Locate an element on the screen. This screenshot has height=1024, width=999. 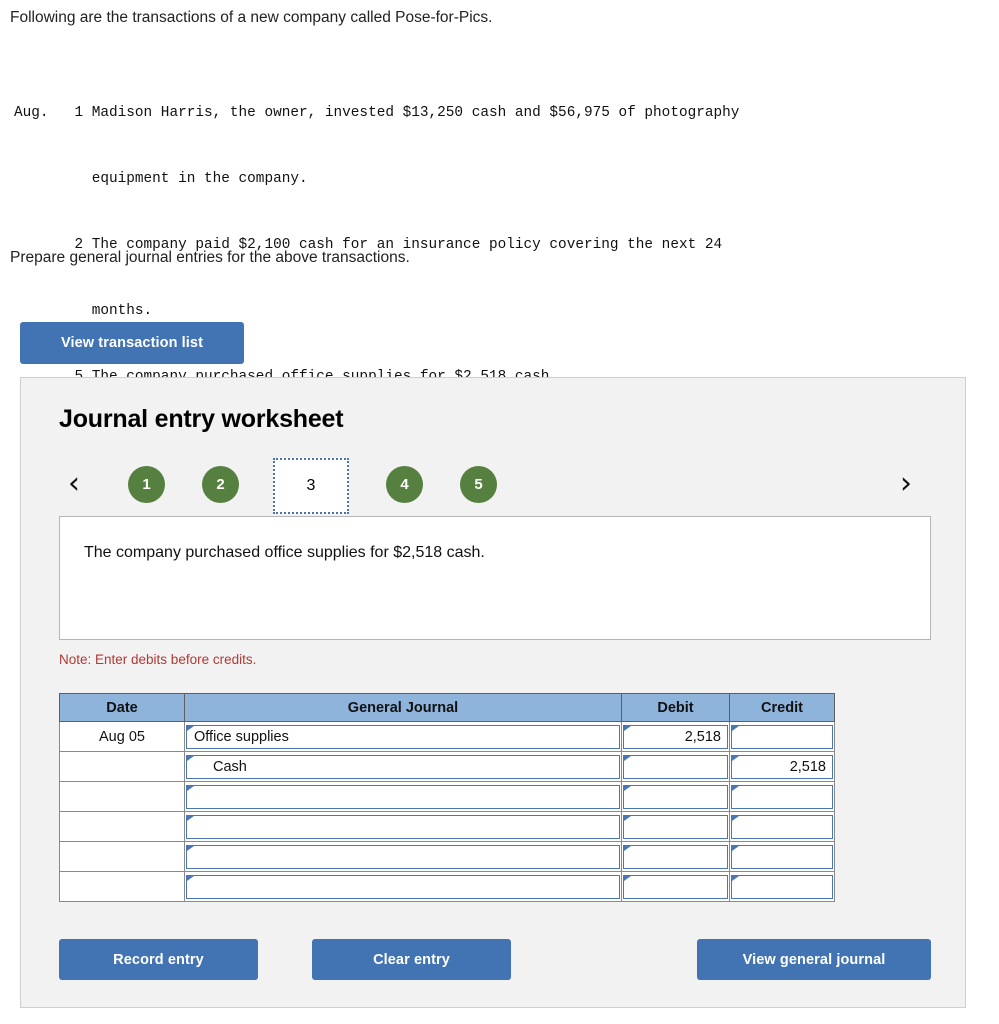
account-cell: Office supplies is located at coordinates (403, 736).